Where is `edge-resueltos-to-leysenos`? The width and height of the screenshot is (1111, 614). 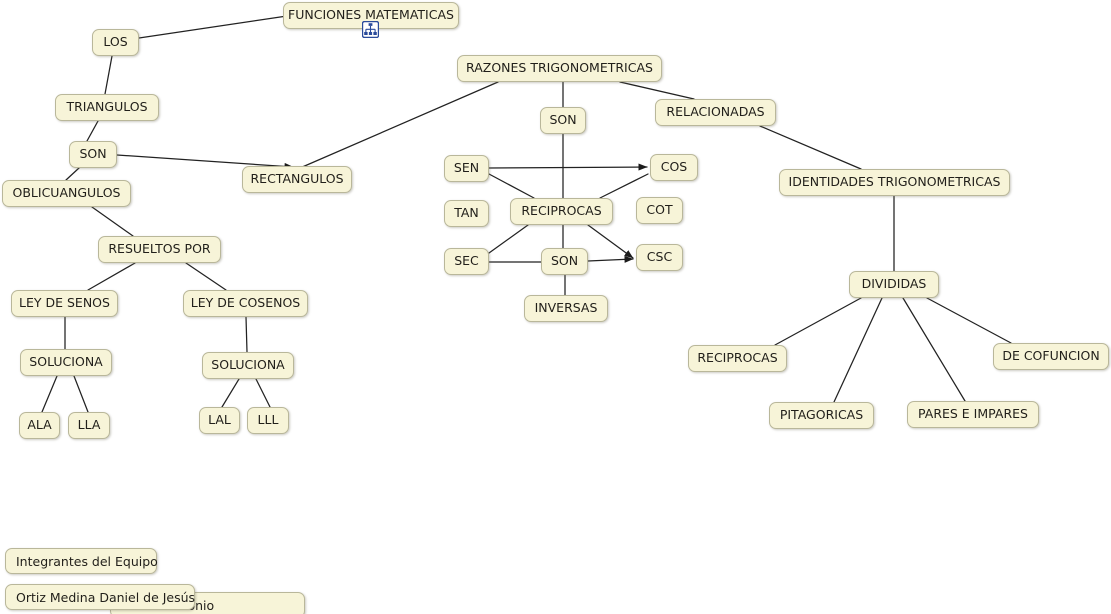 edge-resueltos-to-leysenos is located at coordinates (111, 276).